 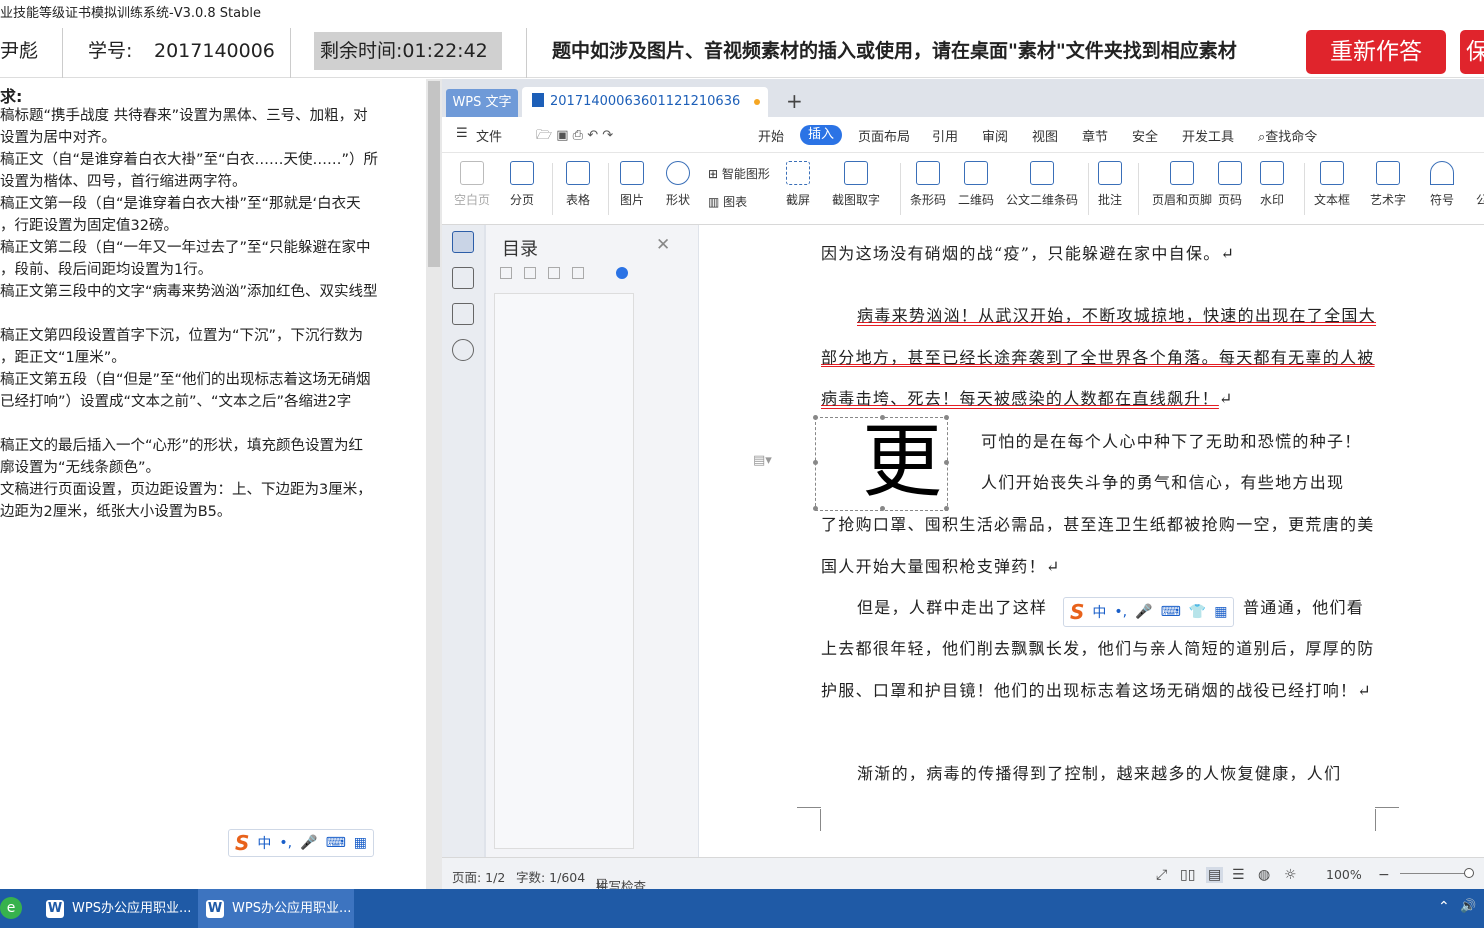 I want to click on doc-paragraph: 因为这场没有硝烟的战“疫”，只能躲避在家中自保。↵, so click(x=1099, y=254).